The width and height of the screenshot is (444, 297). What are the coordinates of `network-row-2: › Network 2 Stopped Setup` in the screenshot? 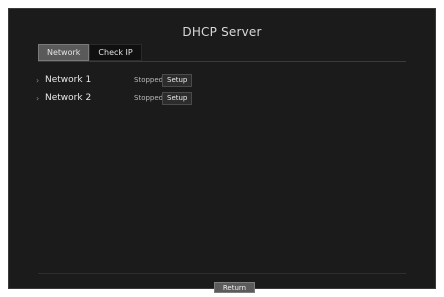 It's located at (216, 98).